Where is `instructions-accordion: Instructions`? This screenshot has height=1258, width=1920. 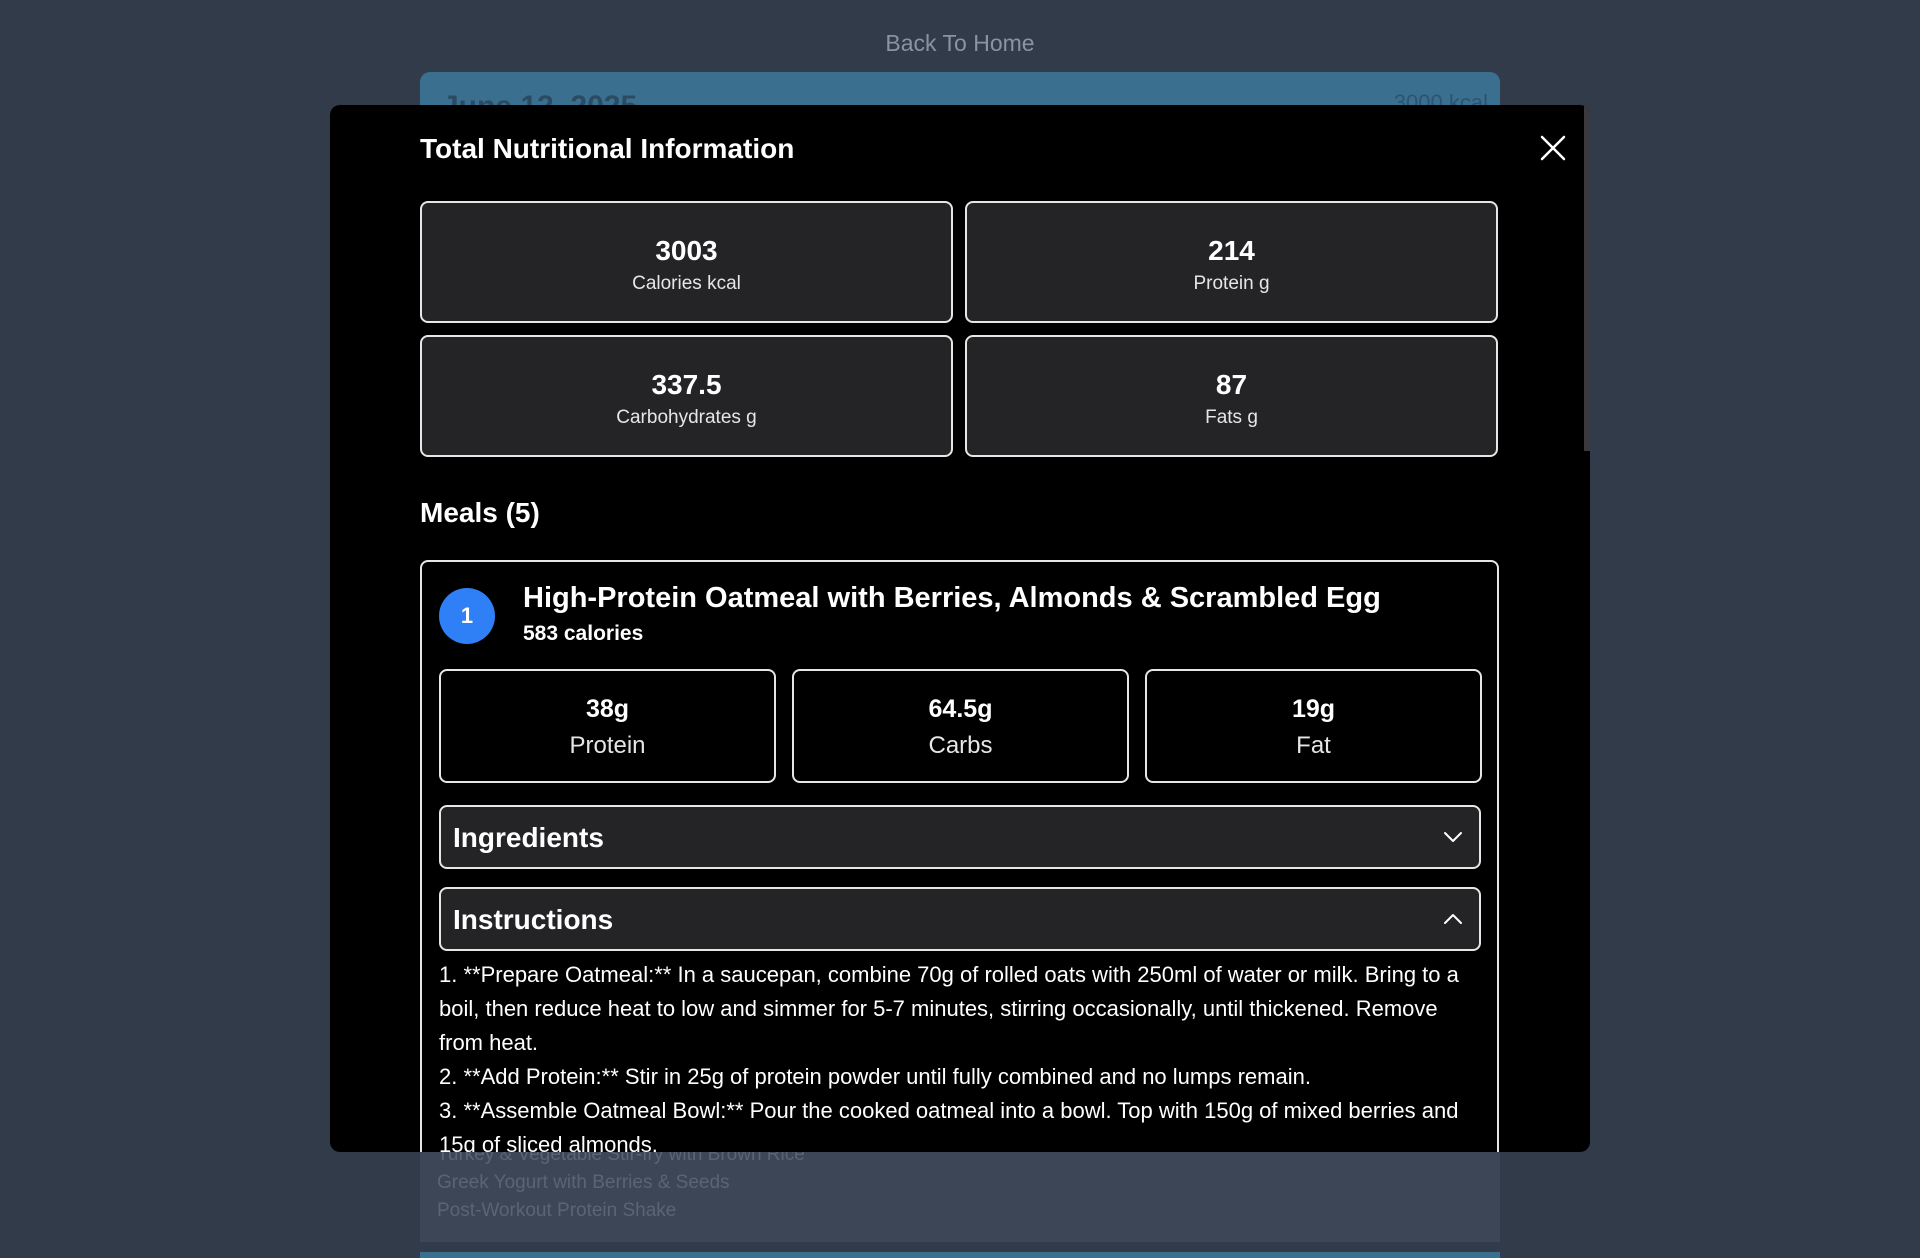 instructions-accordion: Instructions is located at coordinates (960, 919).